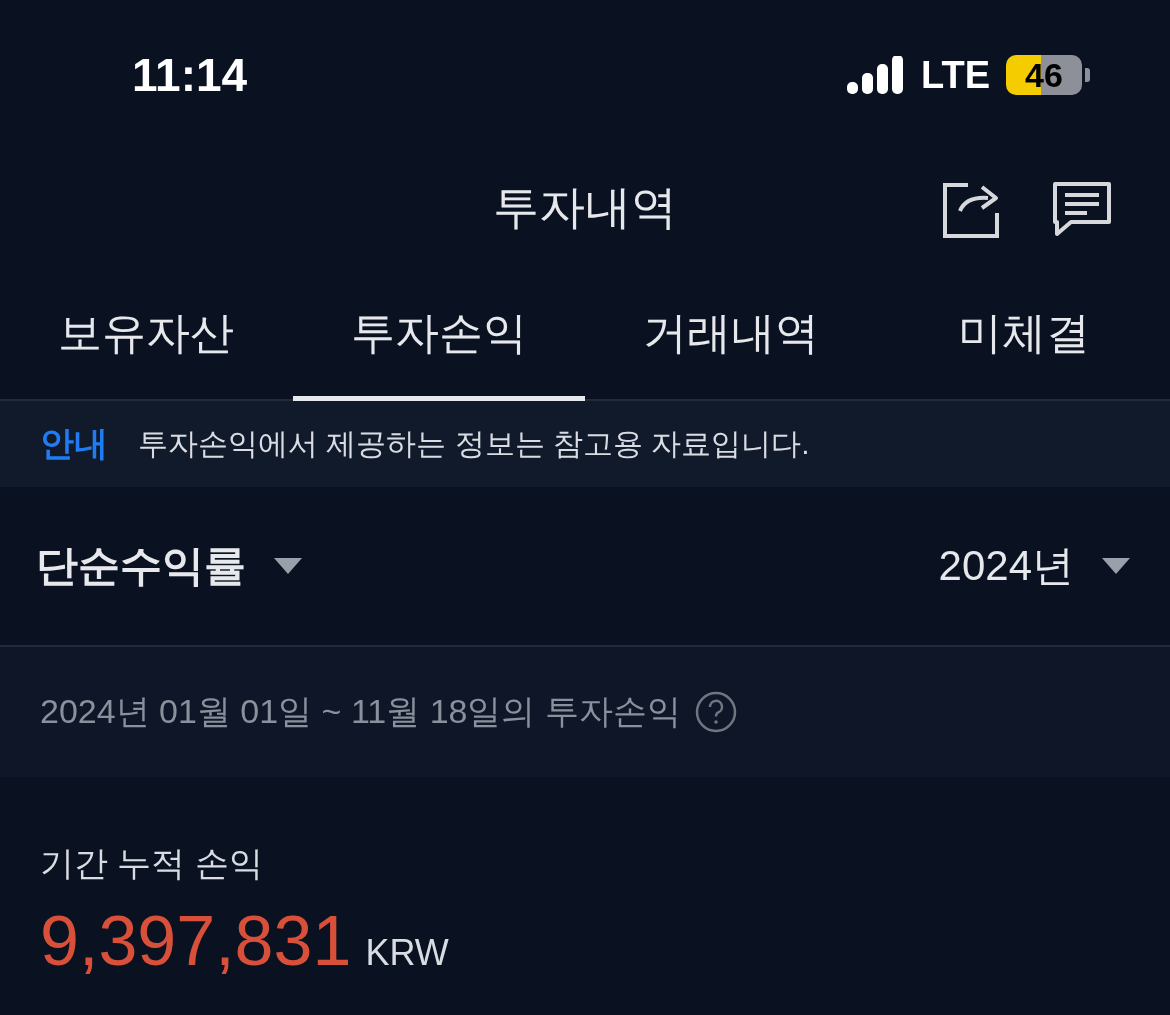  Describe the element at coordinates (1023, 333) in the screenshot. I see `tab: 미체결` at that location.